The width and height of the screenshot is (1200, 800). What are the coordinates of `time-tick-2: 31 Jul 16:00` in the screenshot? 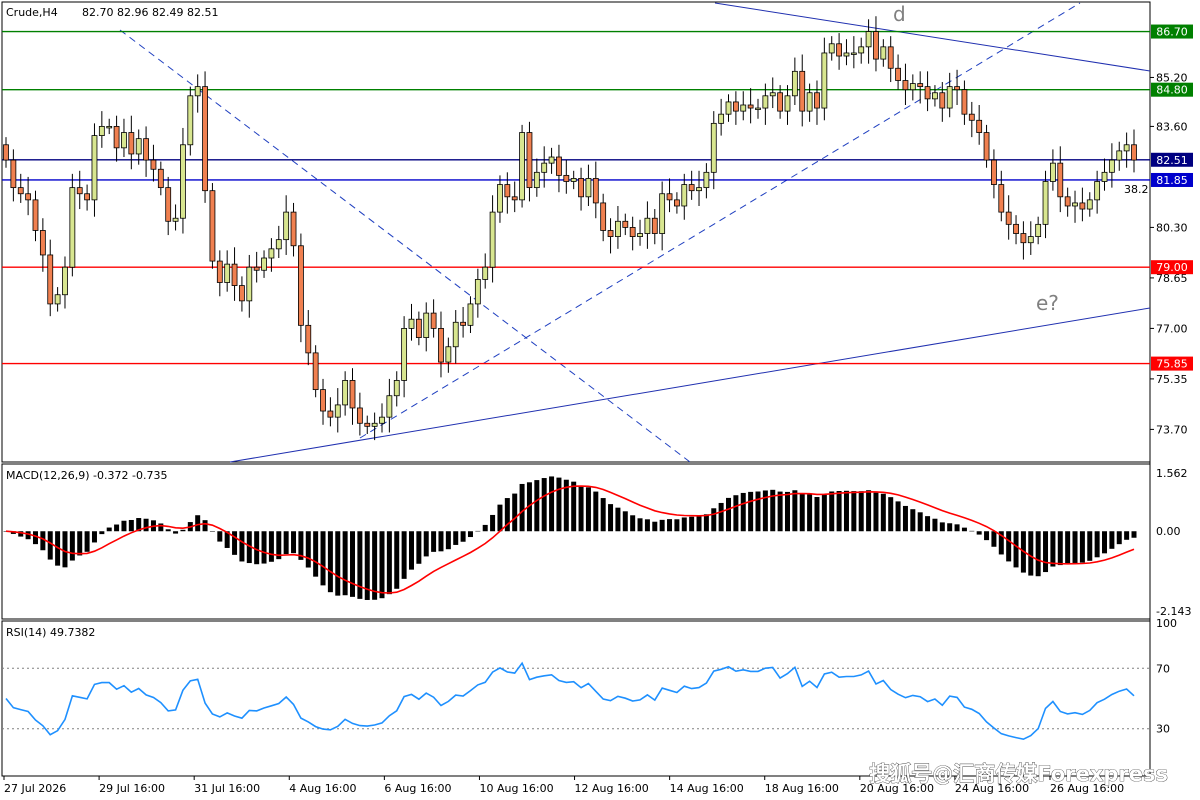 It's located at (227, 788).